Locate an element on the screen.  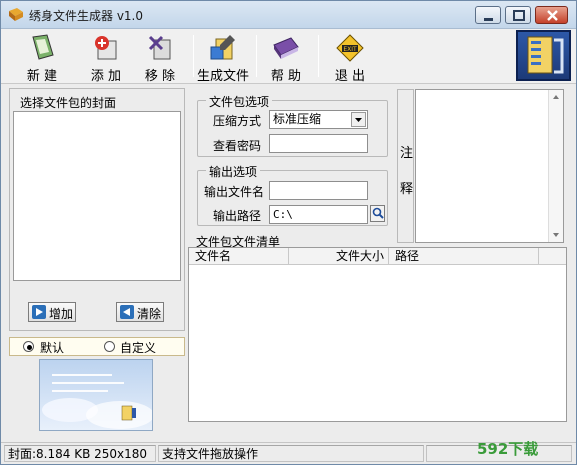
compress-value: 标准压缩 is located at coordinates (297, 119).